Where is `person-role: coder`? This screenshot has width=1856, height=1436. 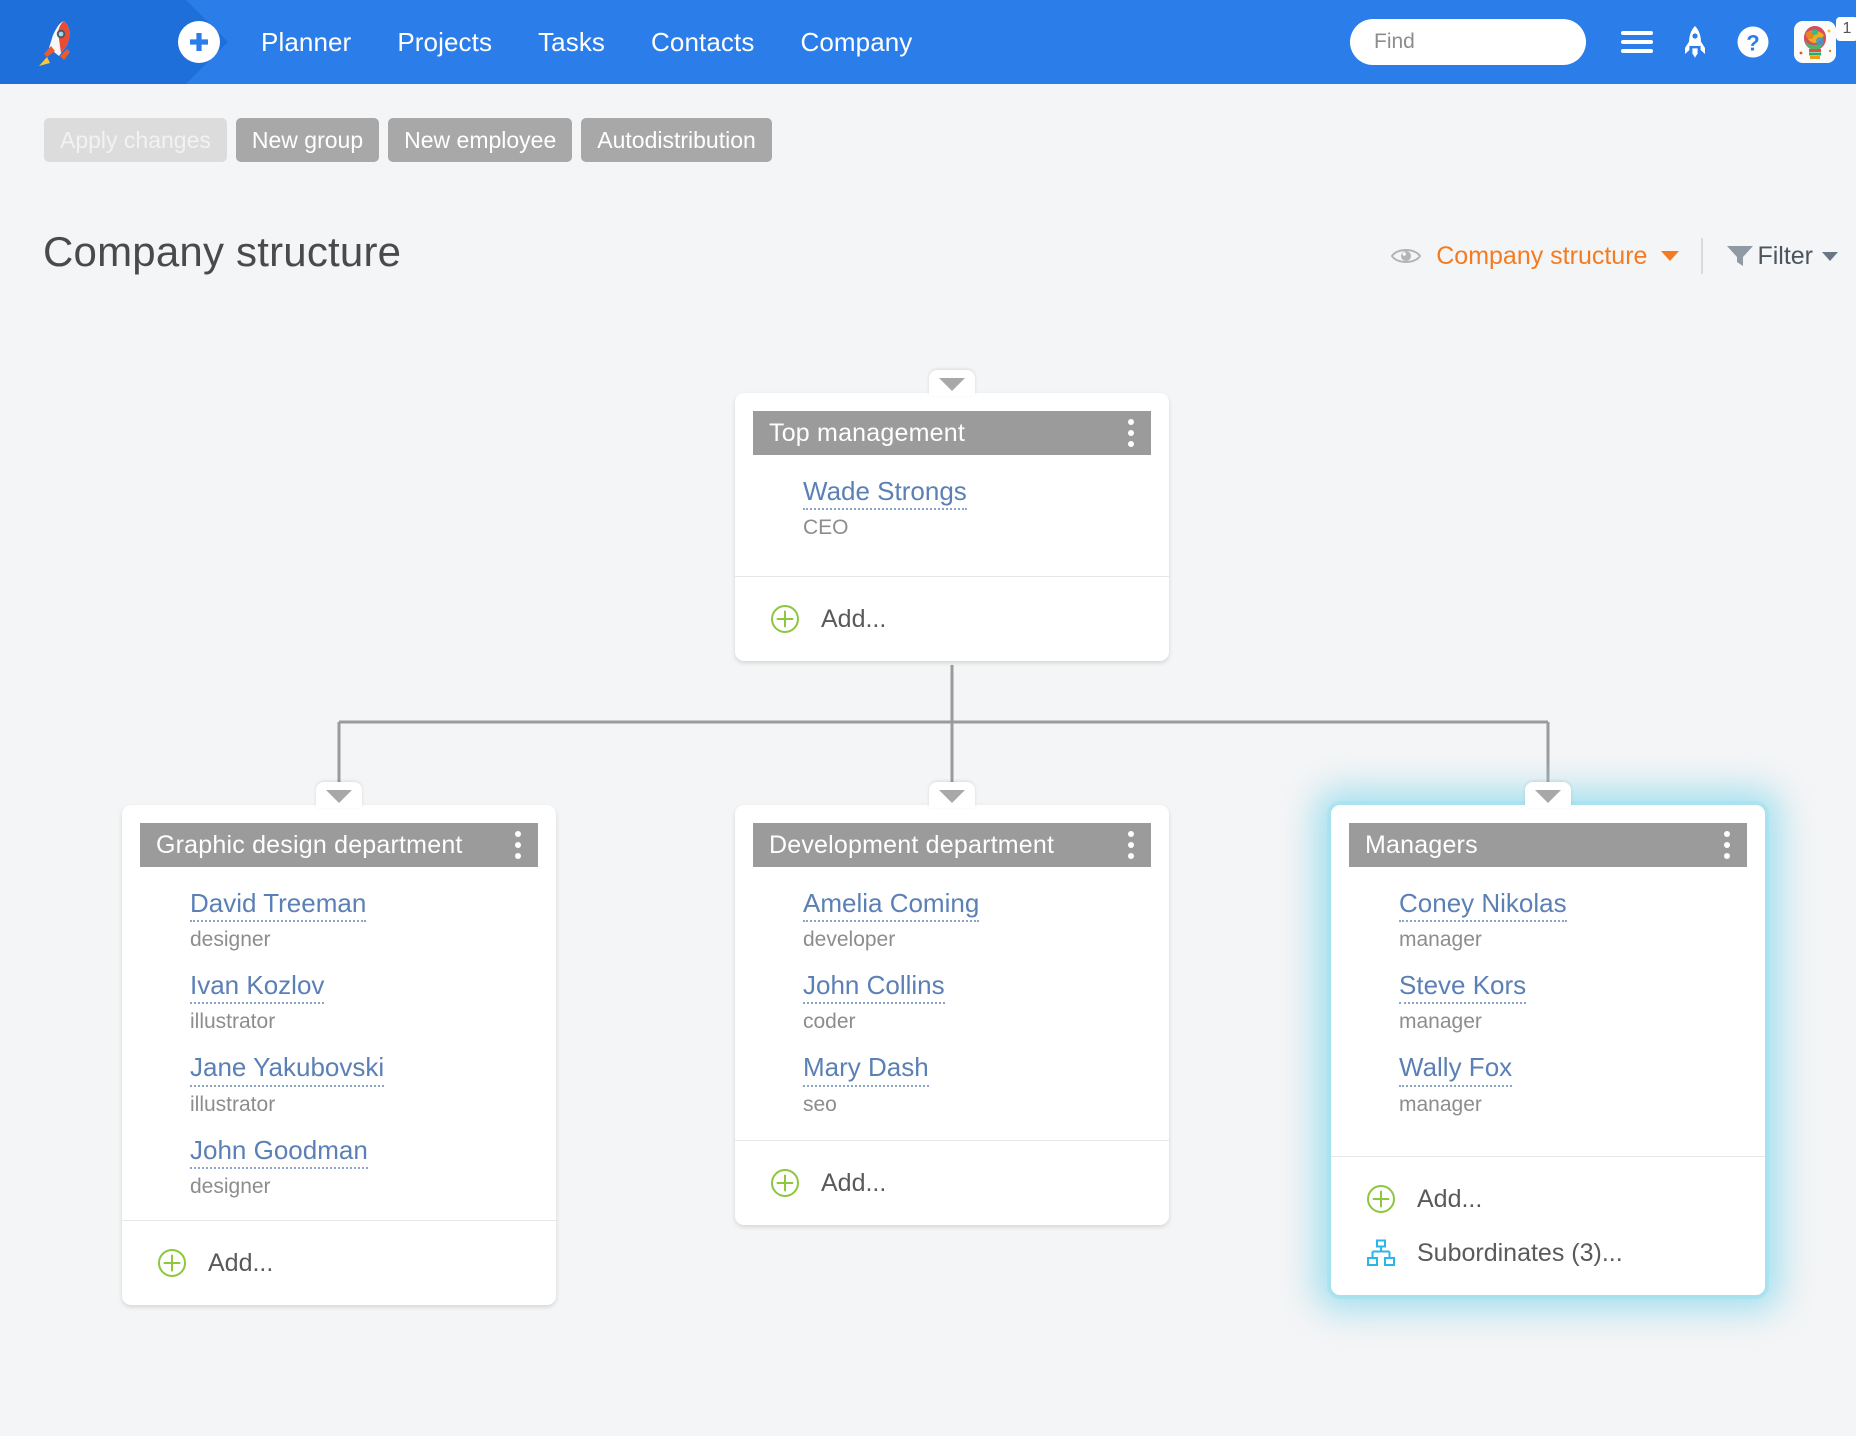
person-role: coder is located at coordinates (829, 1022).